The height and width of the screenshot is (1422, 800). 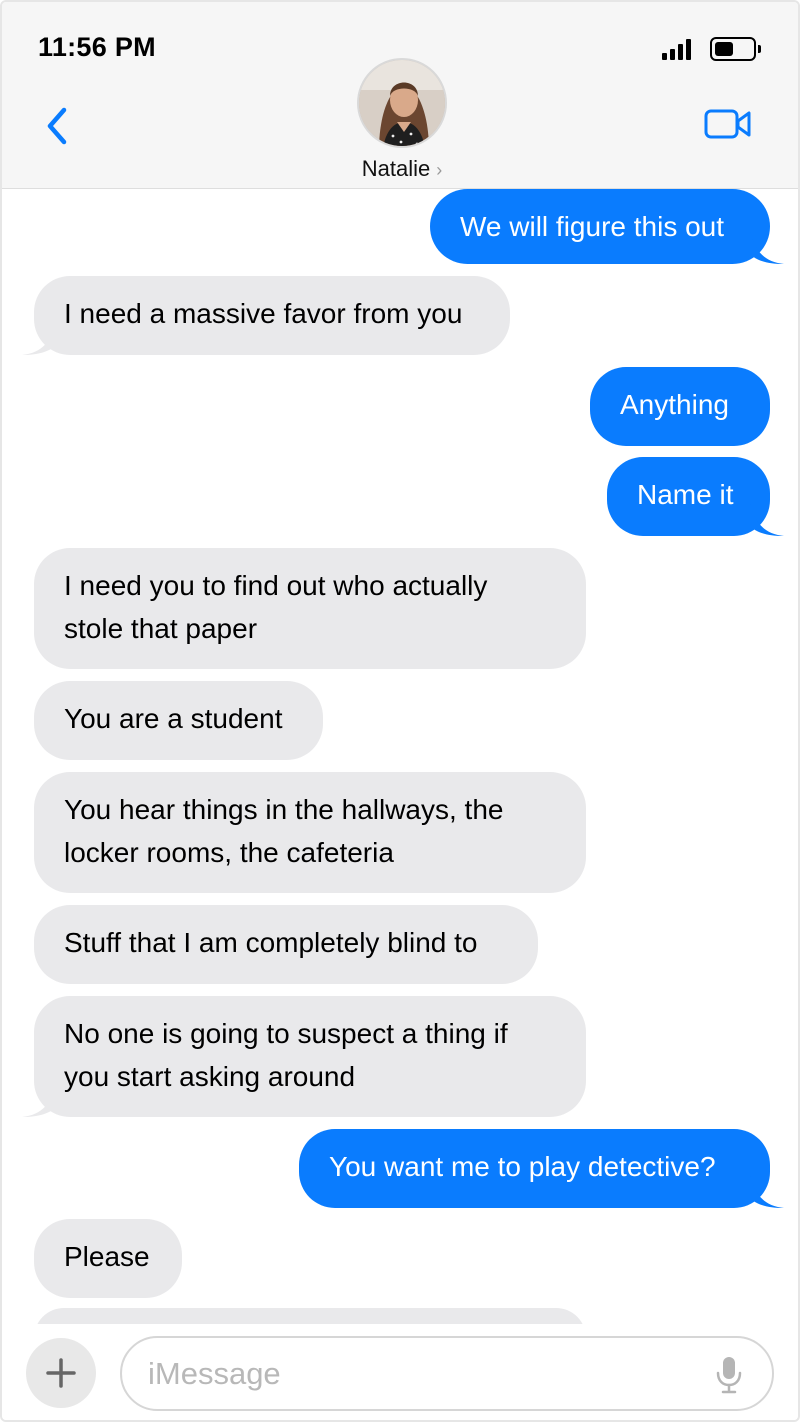 I want to click on microphone-icon, so click(x=729, y=1375).